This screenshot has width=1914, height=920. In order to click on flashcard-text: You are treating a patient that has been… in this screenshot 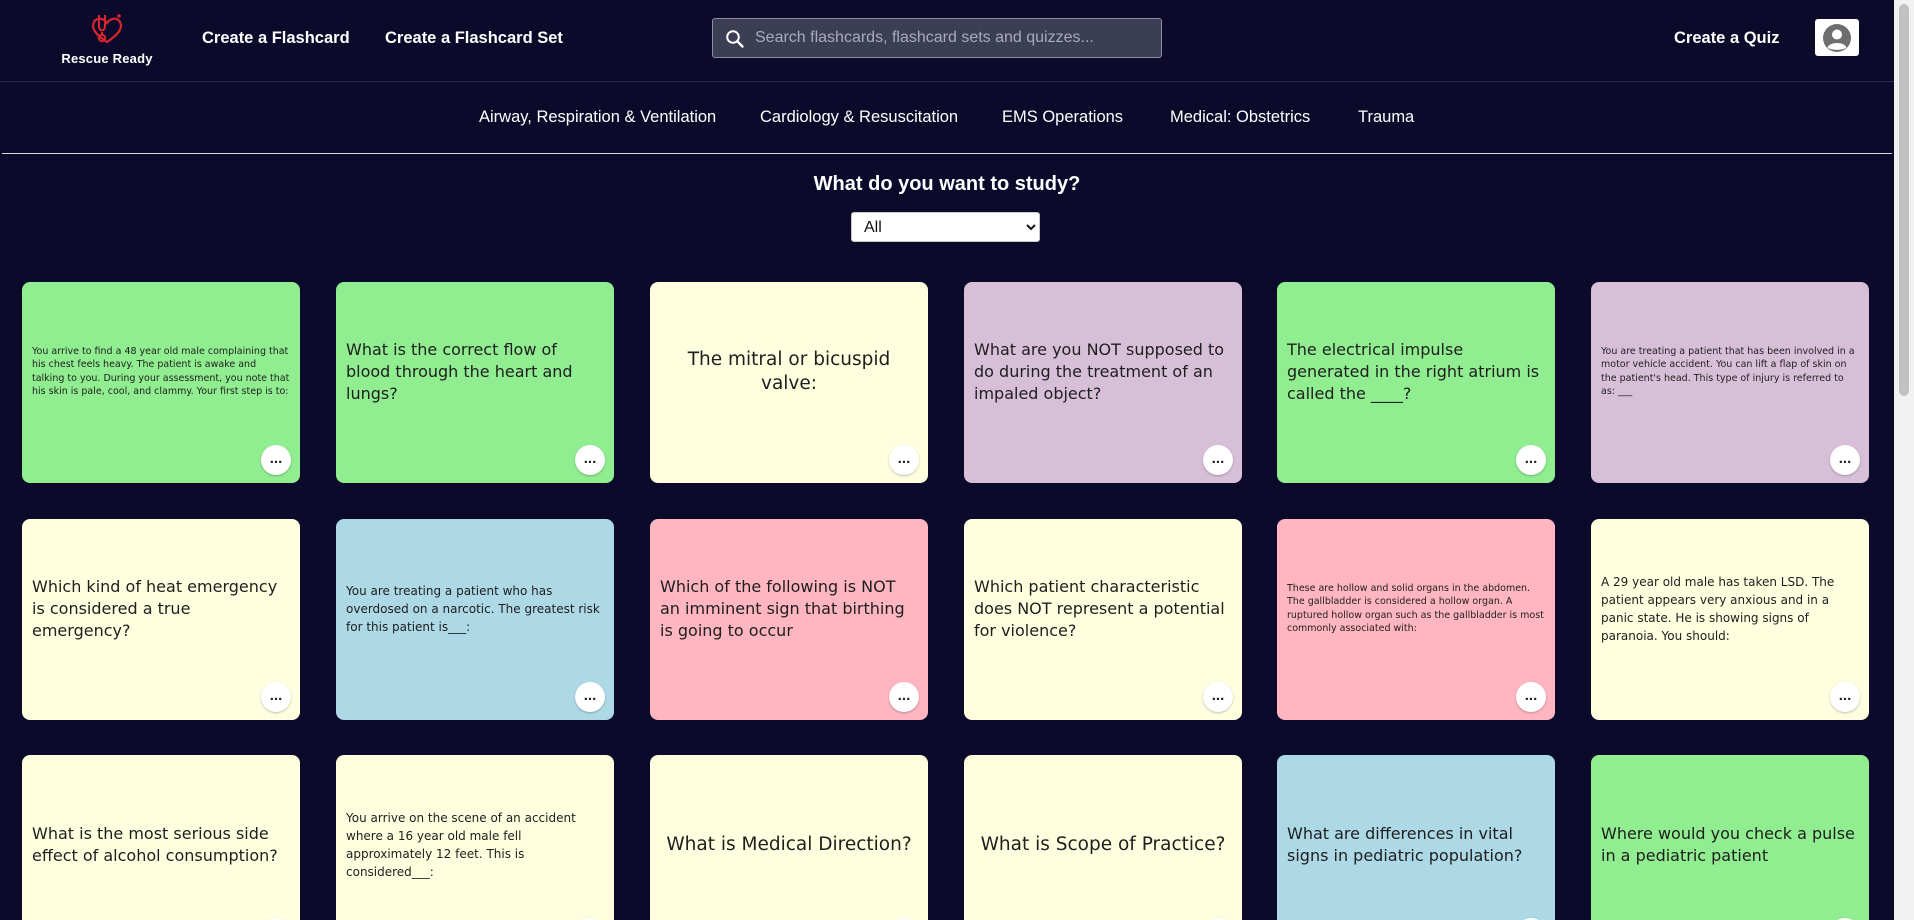, I will do `click(1728, 371)`.